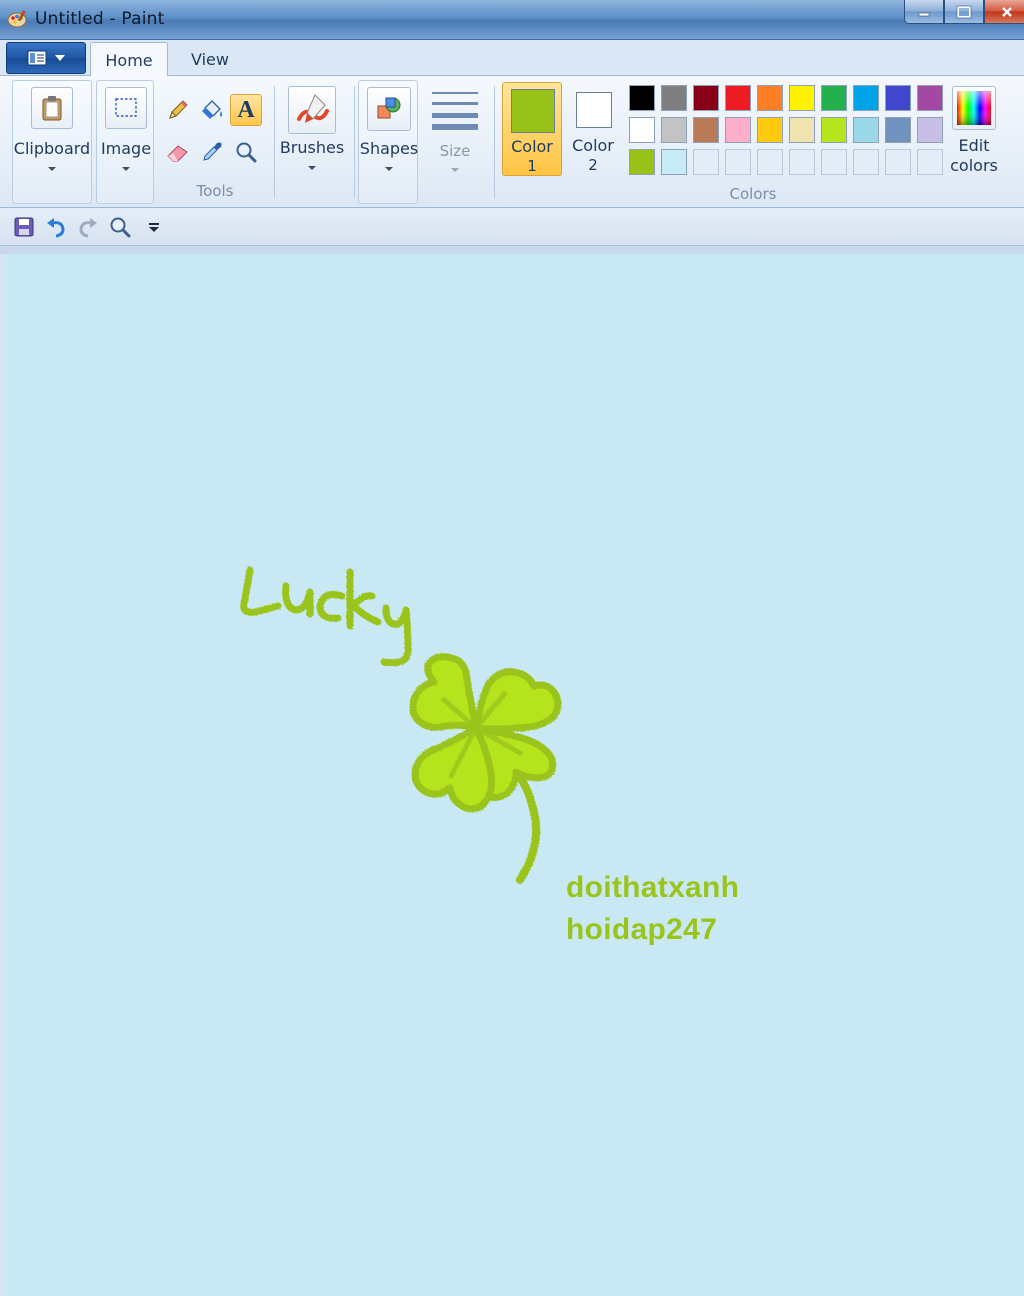 This screenshot has width=1024, height=1296. Describe the element at coordinates (401, 725) in the screenshot. I see `clover-drawing` at that location.